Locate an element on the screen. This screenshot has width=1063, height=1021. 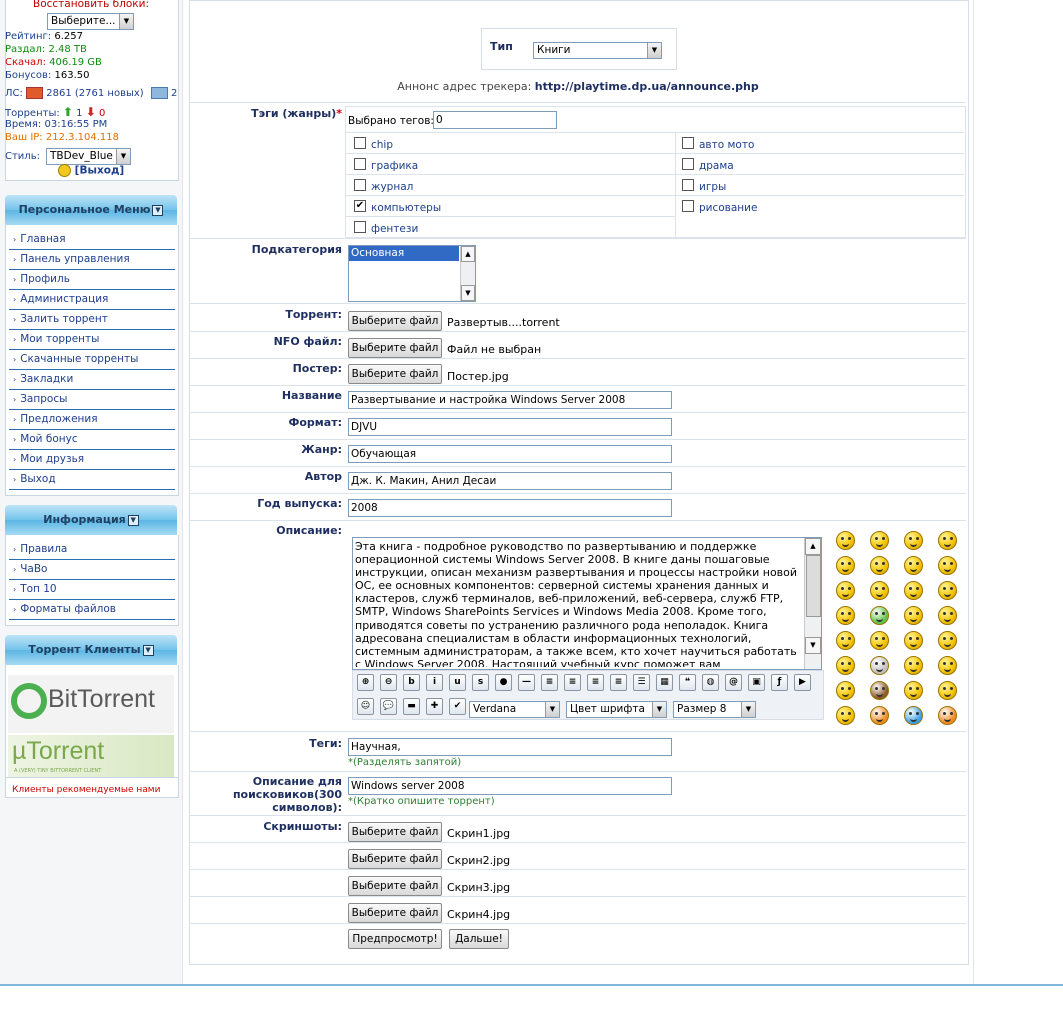
torrent-file-button: Выберите файл is located at coordinates (395, 321).